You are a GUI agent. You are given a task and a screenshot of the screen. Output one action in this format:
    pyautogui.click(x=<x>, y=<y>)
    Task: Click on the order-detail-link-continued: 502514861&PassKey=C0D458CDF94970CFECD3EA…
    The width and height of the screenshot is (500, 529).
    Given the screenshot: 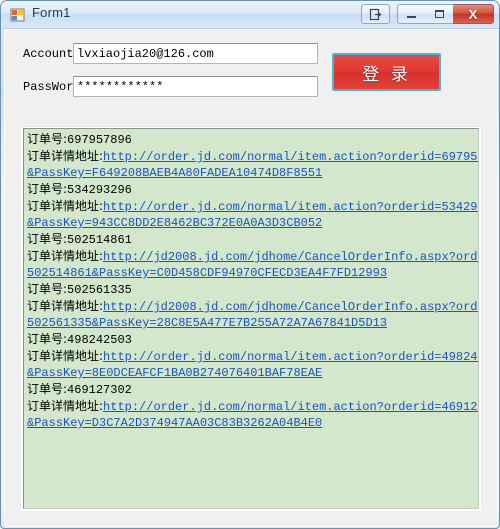 What is the action you would take?
    pyautogui.click(x=251, y=273)
    